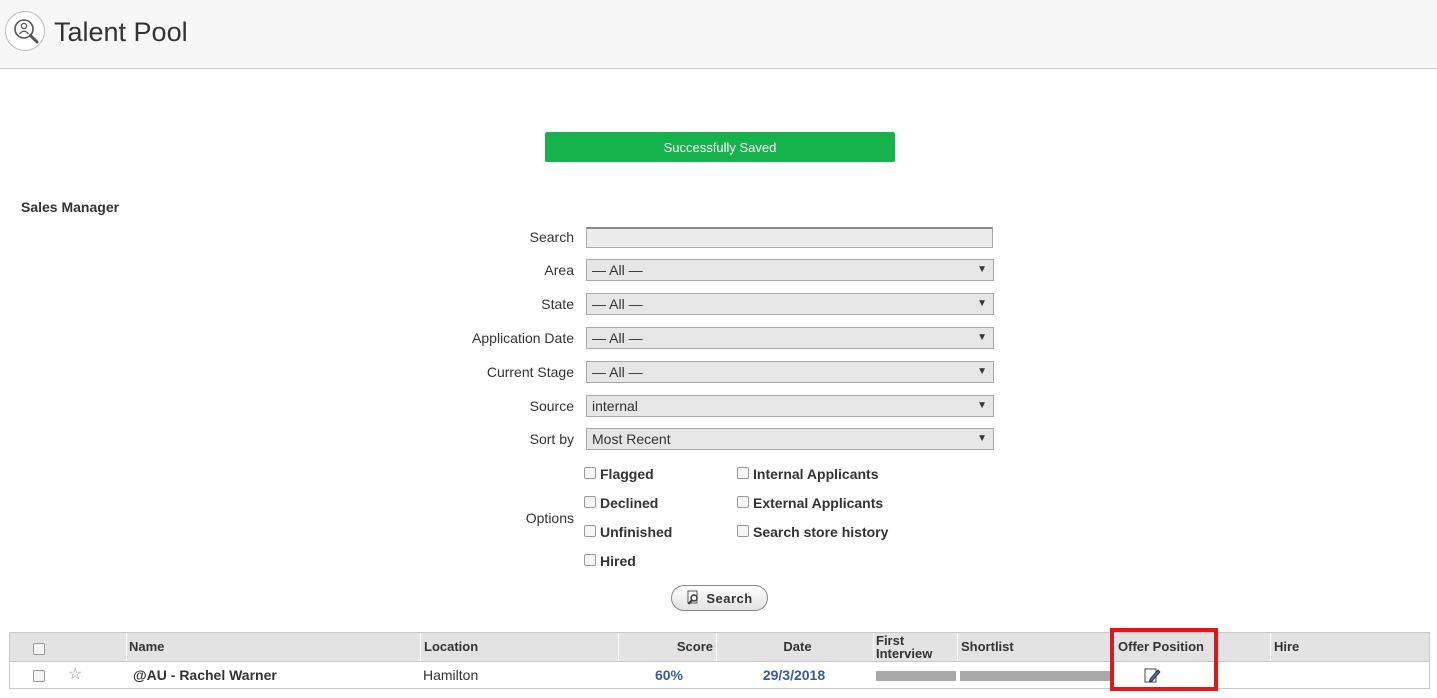 This screenshot has height=698, width=1437. Describe the element at coordinates (449, 647) in the screenshot. I see `column-header-location: Location` at that location.